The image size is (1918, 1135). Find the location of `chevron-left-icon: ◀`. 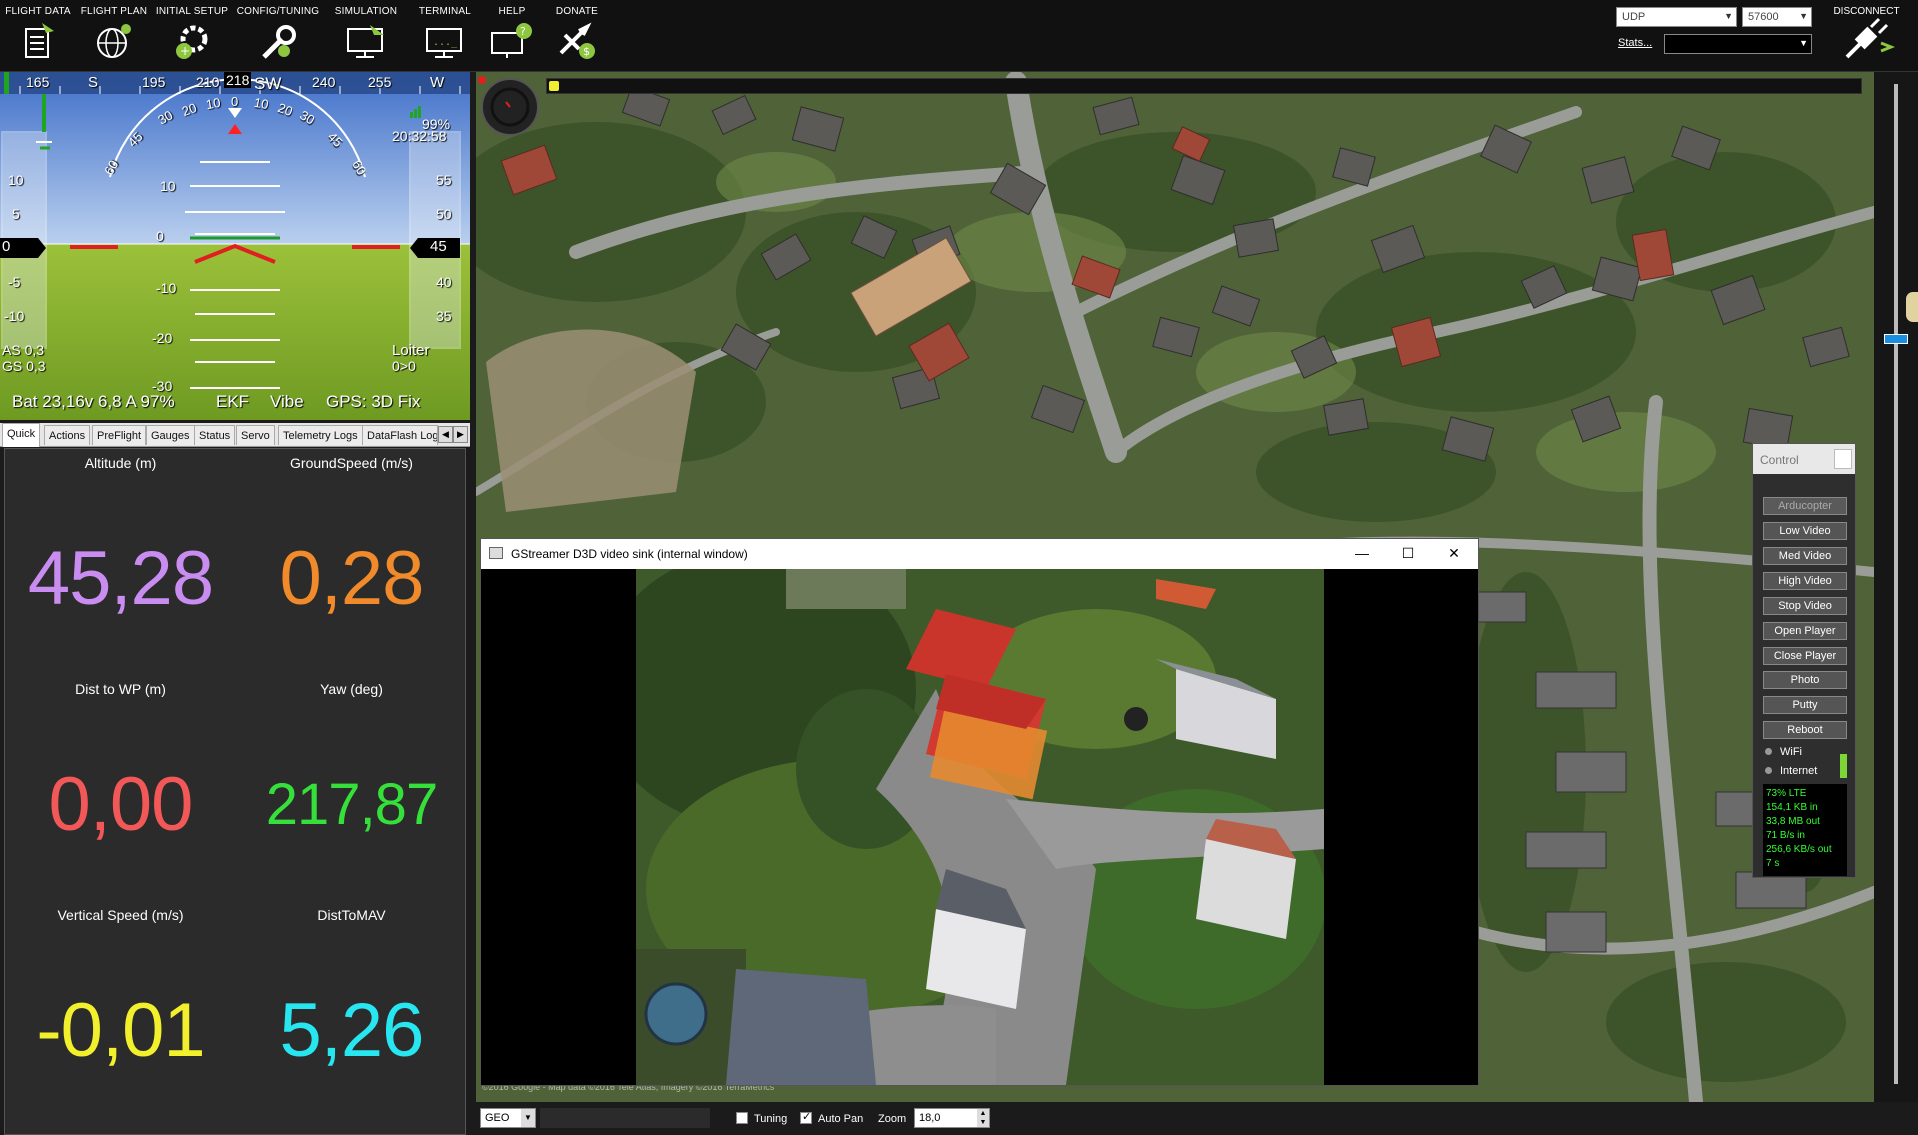

chevron-left-icon: ◀ is located at coordinates (445, 434).